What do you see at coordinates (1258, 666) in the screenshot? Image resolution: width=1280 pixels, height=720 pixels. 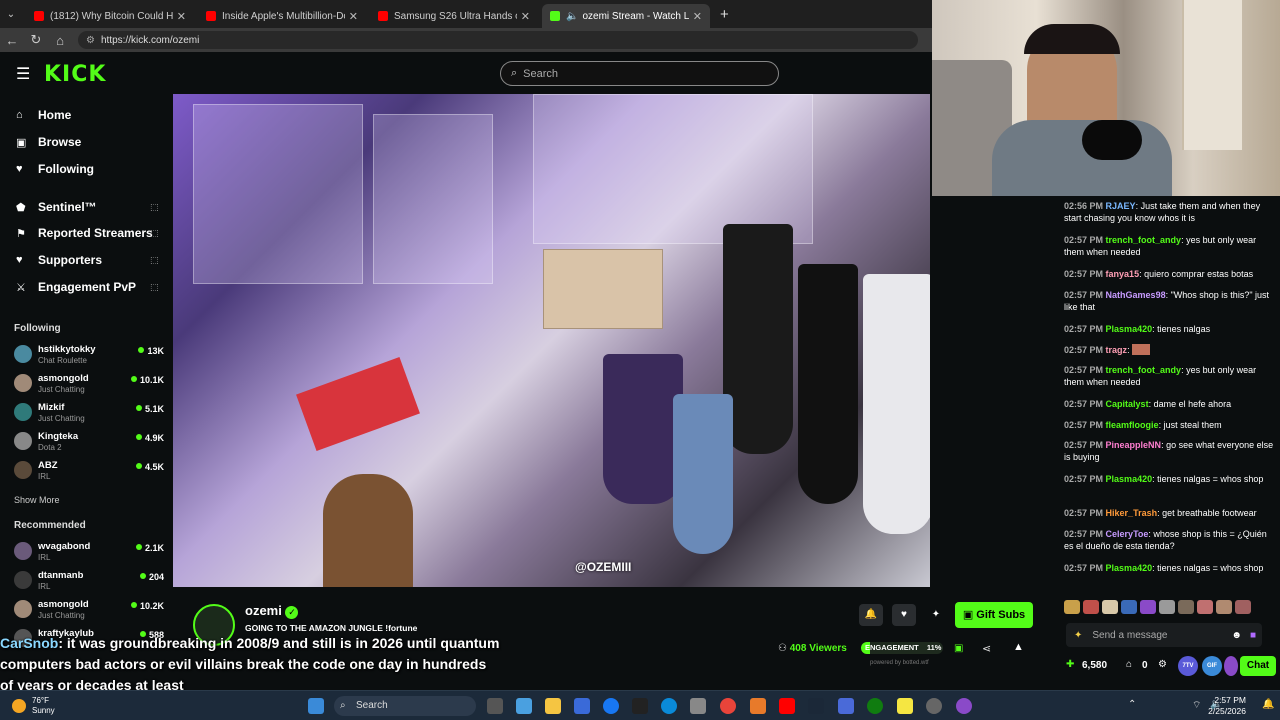 I see `chat-send-button: Chat` at bounding box center [1258, 666].